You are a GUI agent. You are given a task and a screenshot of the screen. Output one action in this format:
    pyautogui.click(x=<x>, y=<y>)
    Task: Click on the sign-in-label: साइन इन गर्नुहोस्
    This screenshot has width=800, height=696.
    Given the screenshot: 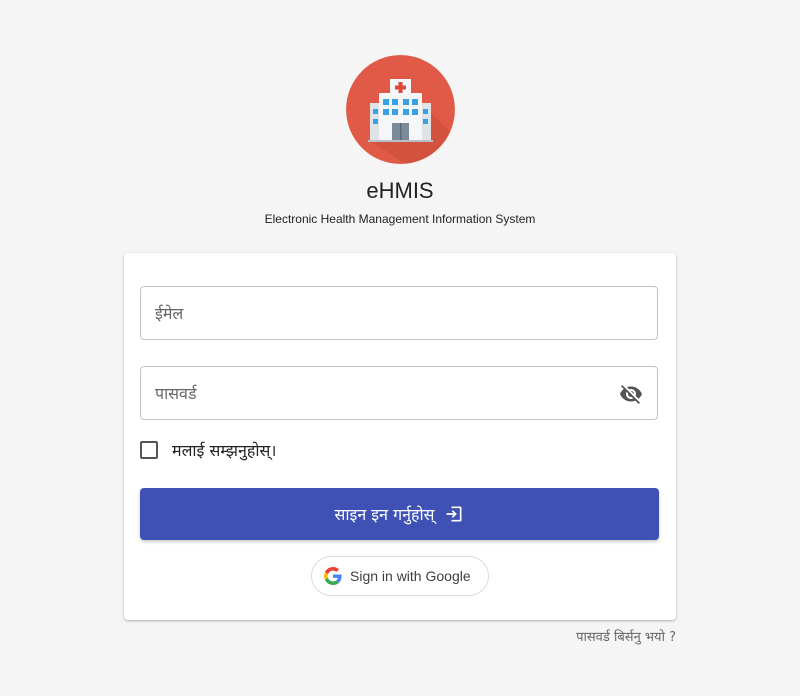 What is the action you would take?
    pyautogui.click(x=384, y=514)
    